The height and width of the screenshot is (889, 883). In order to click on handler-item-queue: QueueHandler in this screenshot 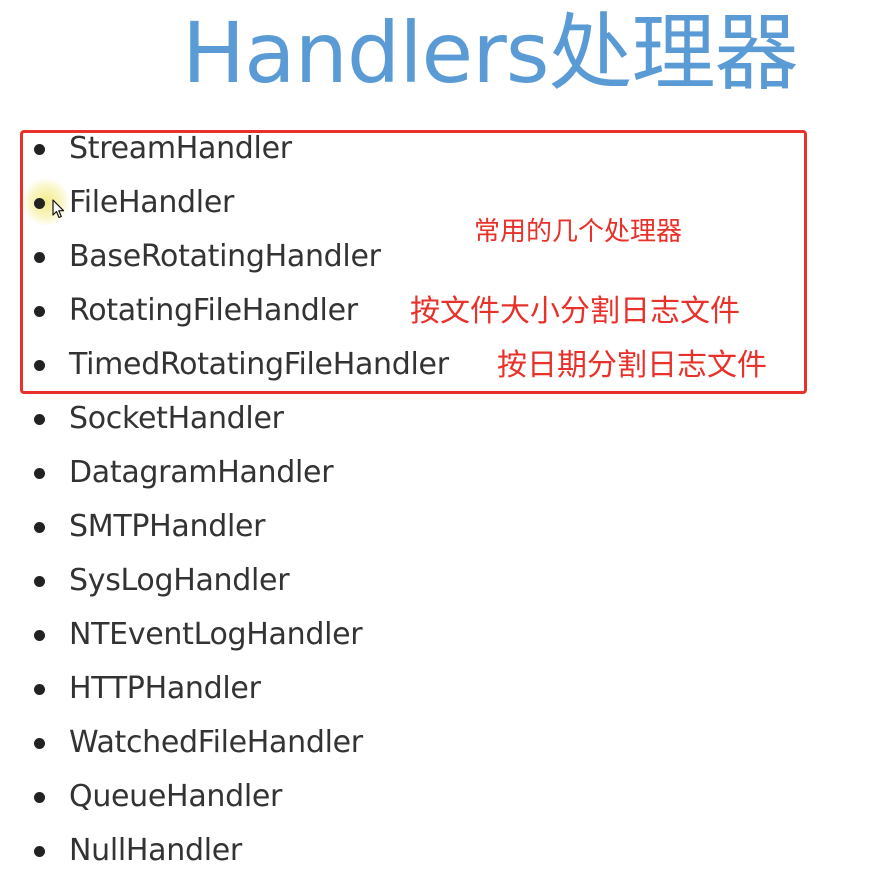, I will do `click(280, 797)`.